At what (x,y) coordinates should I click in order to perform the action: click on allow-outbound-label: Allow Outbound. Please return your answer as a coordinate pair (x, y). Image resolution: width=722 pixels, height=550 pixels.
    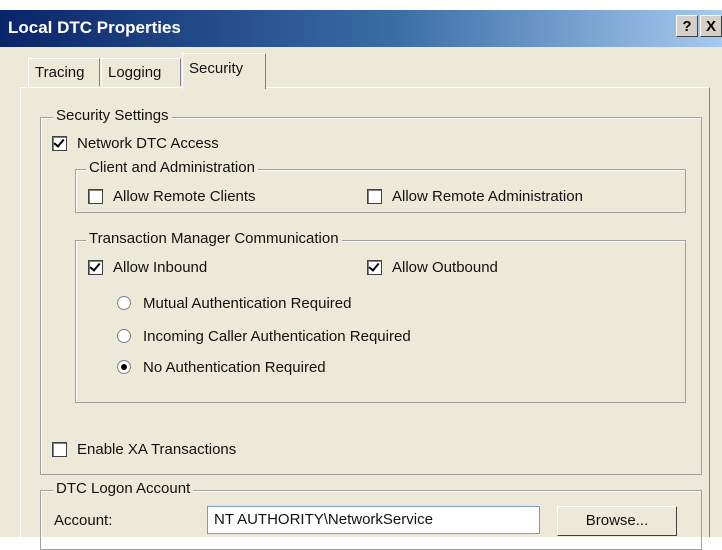
    Looking at the image, I should click on (445, 267).